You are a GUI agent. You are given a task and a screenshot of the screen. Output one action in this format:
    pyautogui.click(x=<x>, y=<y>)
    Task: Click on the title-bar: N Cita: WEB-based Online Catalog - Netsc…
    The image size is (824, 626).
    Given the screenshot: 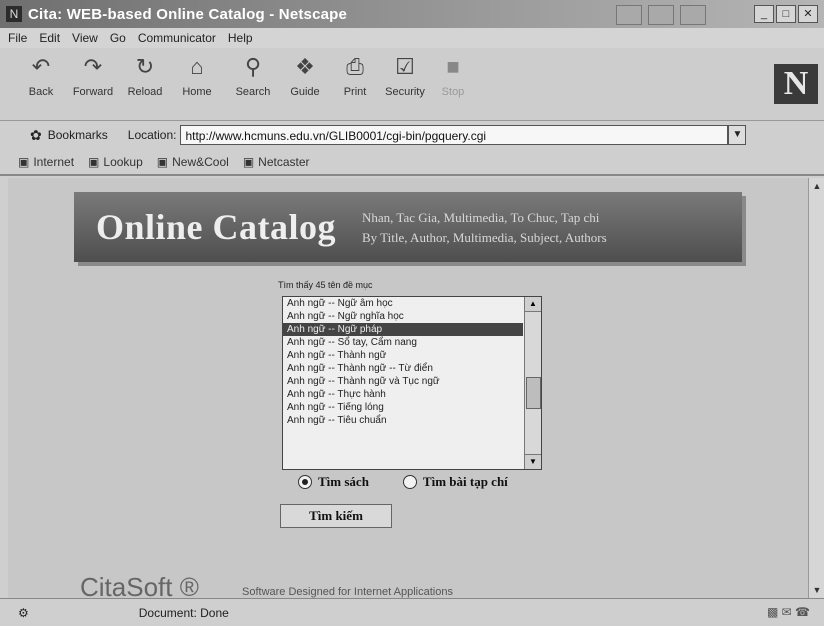 What is the action you would take?
    pyautogui.click(x=412, y=14)
    